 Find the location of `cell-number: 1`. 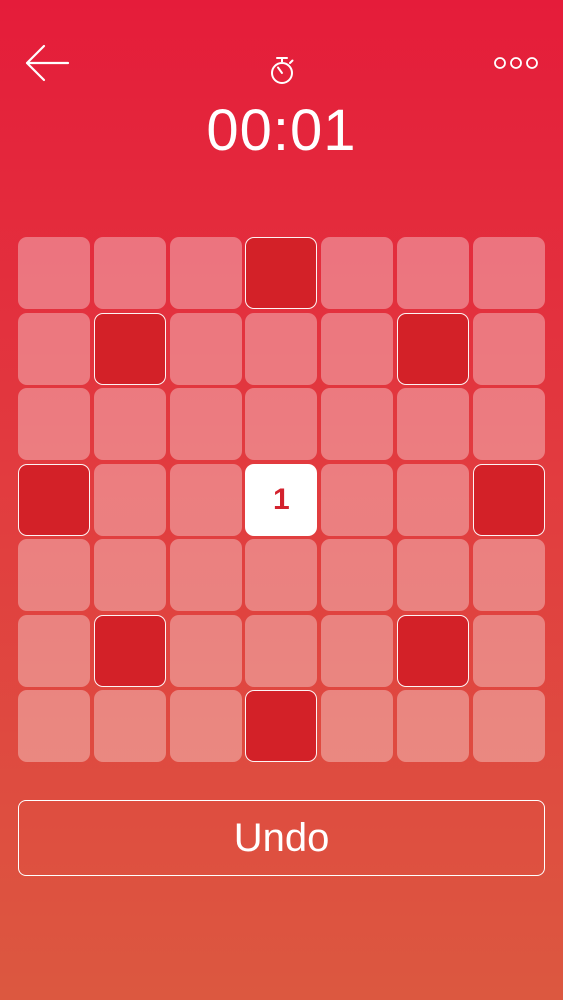

cell-number: 1 is located at coordinates (281, 499).